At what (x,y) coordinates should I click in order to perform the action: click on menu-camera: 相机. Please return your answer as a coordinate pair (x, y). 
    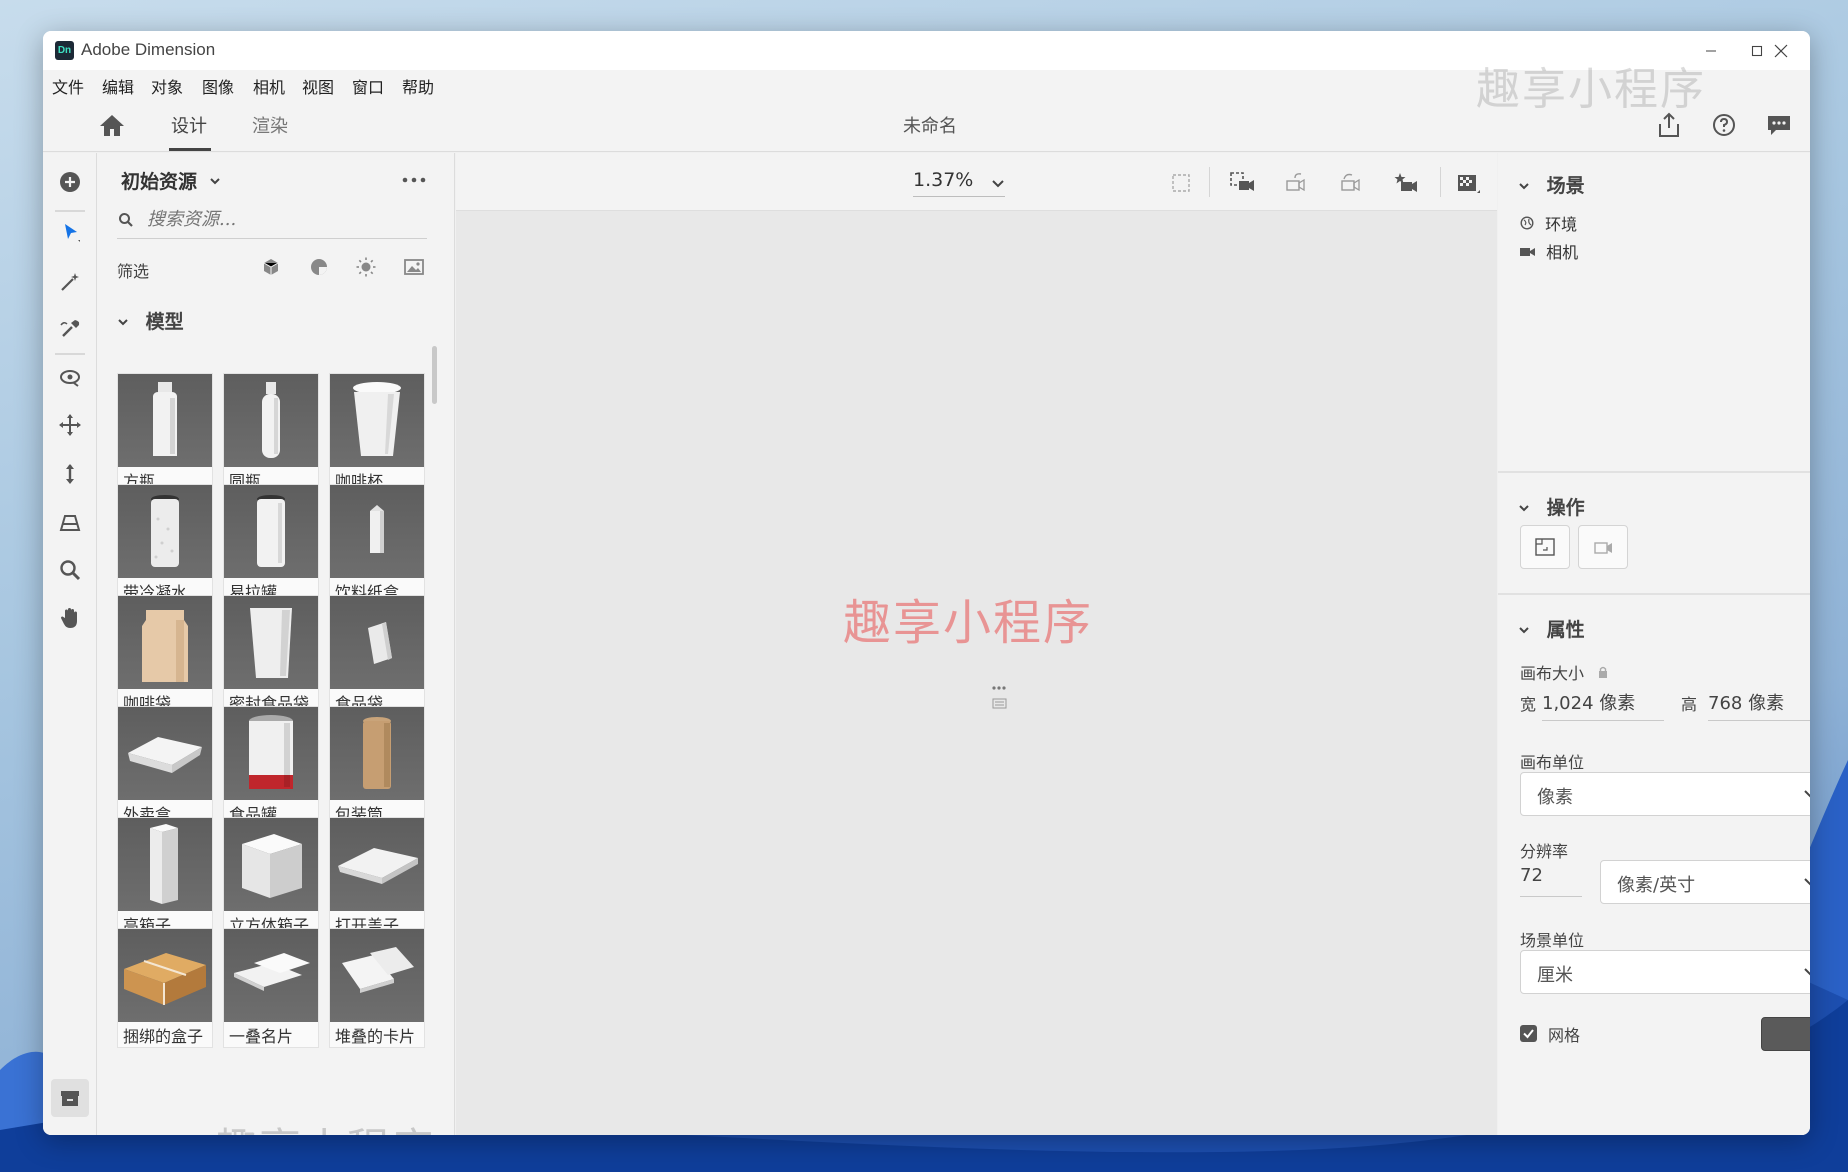
    Looking at the image, I should click on (269, 86).